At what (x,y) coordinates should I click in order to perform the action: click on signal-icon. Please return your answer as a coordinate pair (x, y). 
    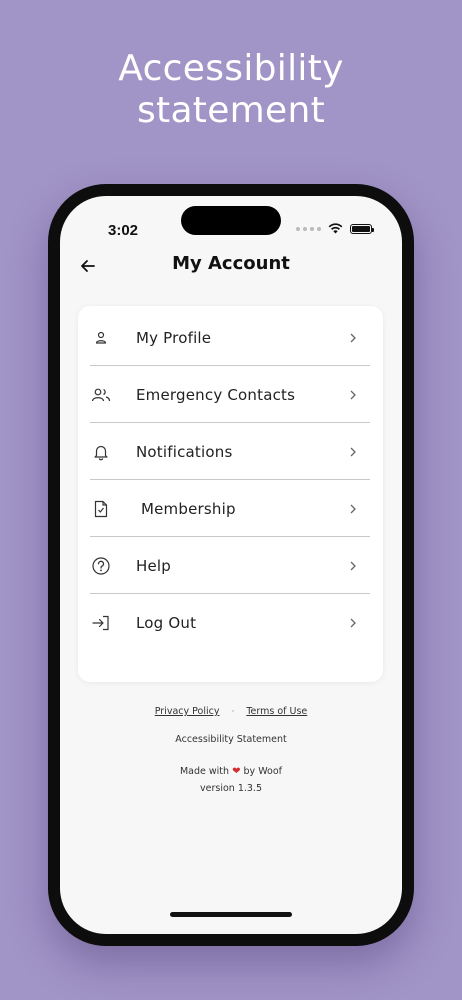
    Looking at the image, I should click on (308, 228).